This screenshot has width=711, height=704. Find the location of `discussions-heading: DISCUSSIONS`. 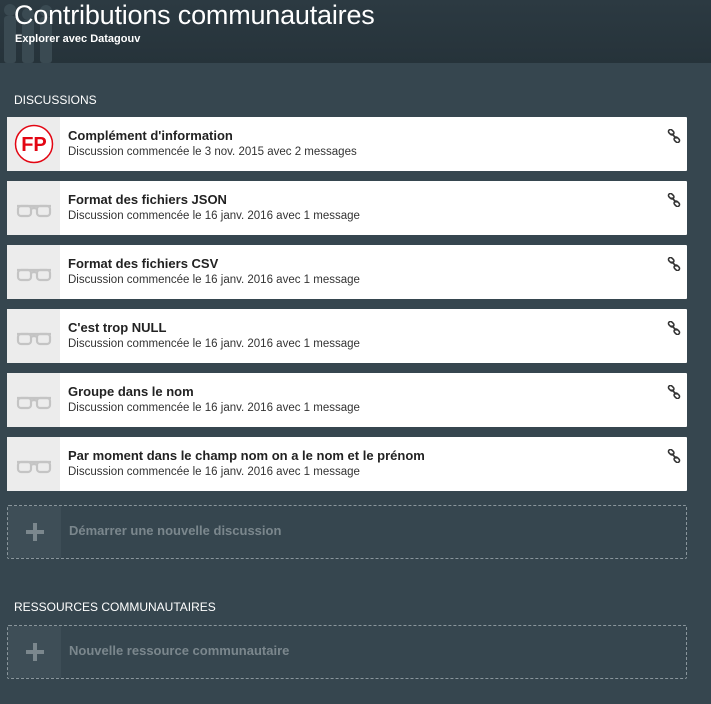

discussions-heading: DISCUSSIONS is located at coordinates (55, 100).